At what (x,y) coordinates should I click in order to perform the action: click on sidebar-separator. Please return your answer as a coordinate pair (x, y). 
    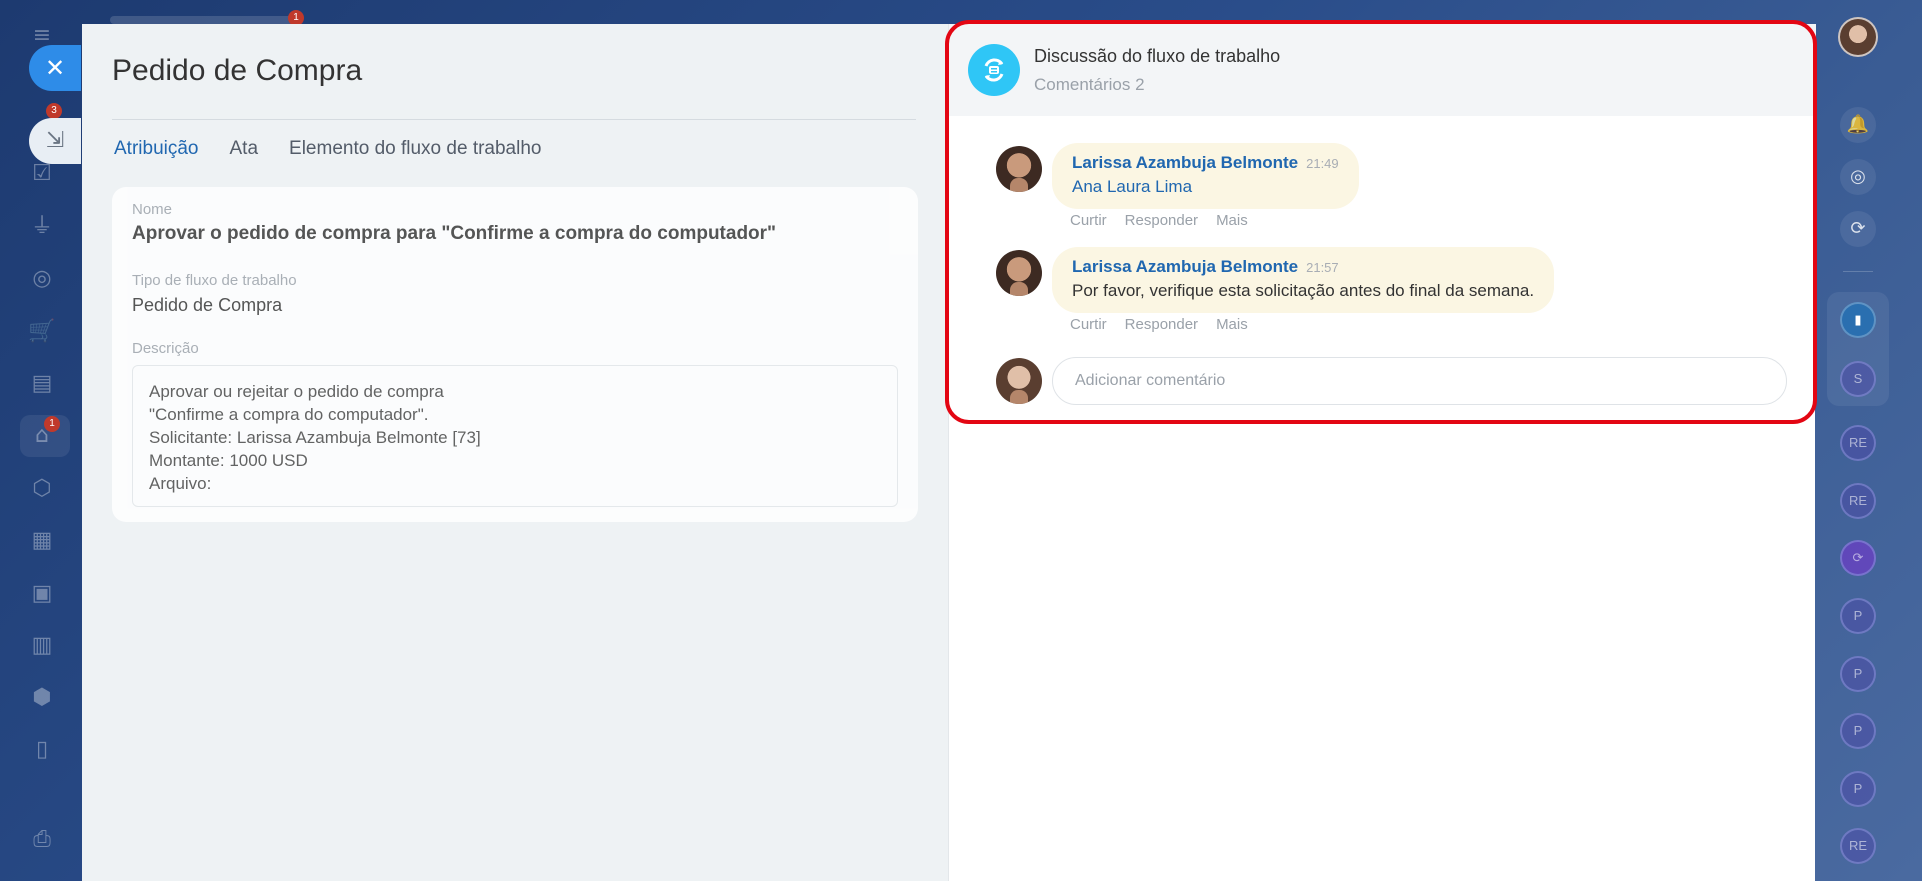
    Looking at the image, I should click on (1858, 271).